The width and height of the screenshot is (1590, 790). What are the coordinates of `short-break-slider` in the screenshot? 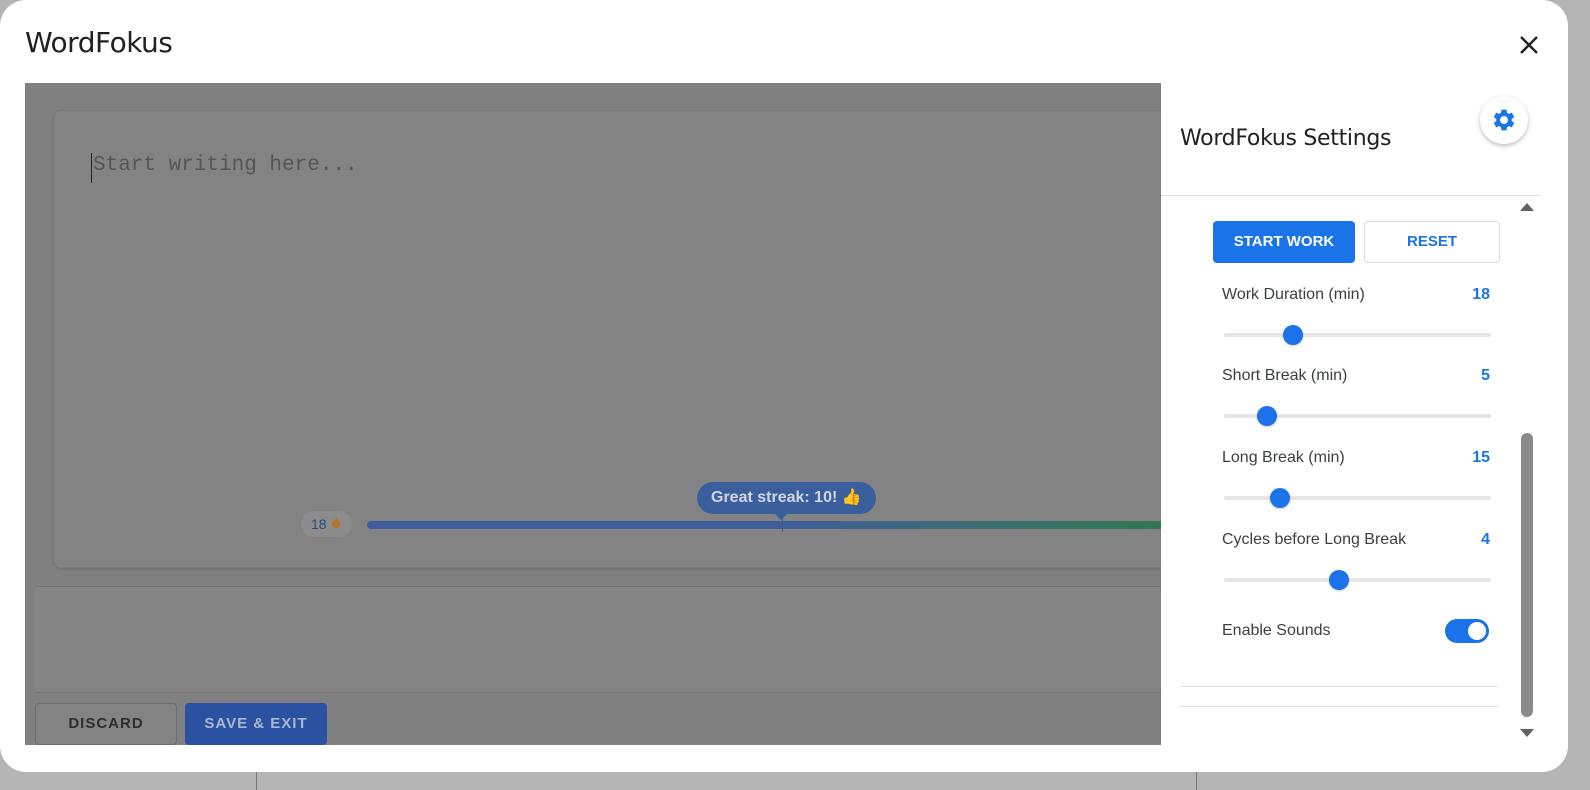 It's located at (1357, 416).